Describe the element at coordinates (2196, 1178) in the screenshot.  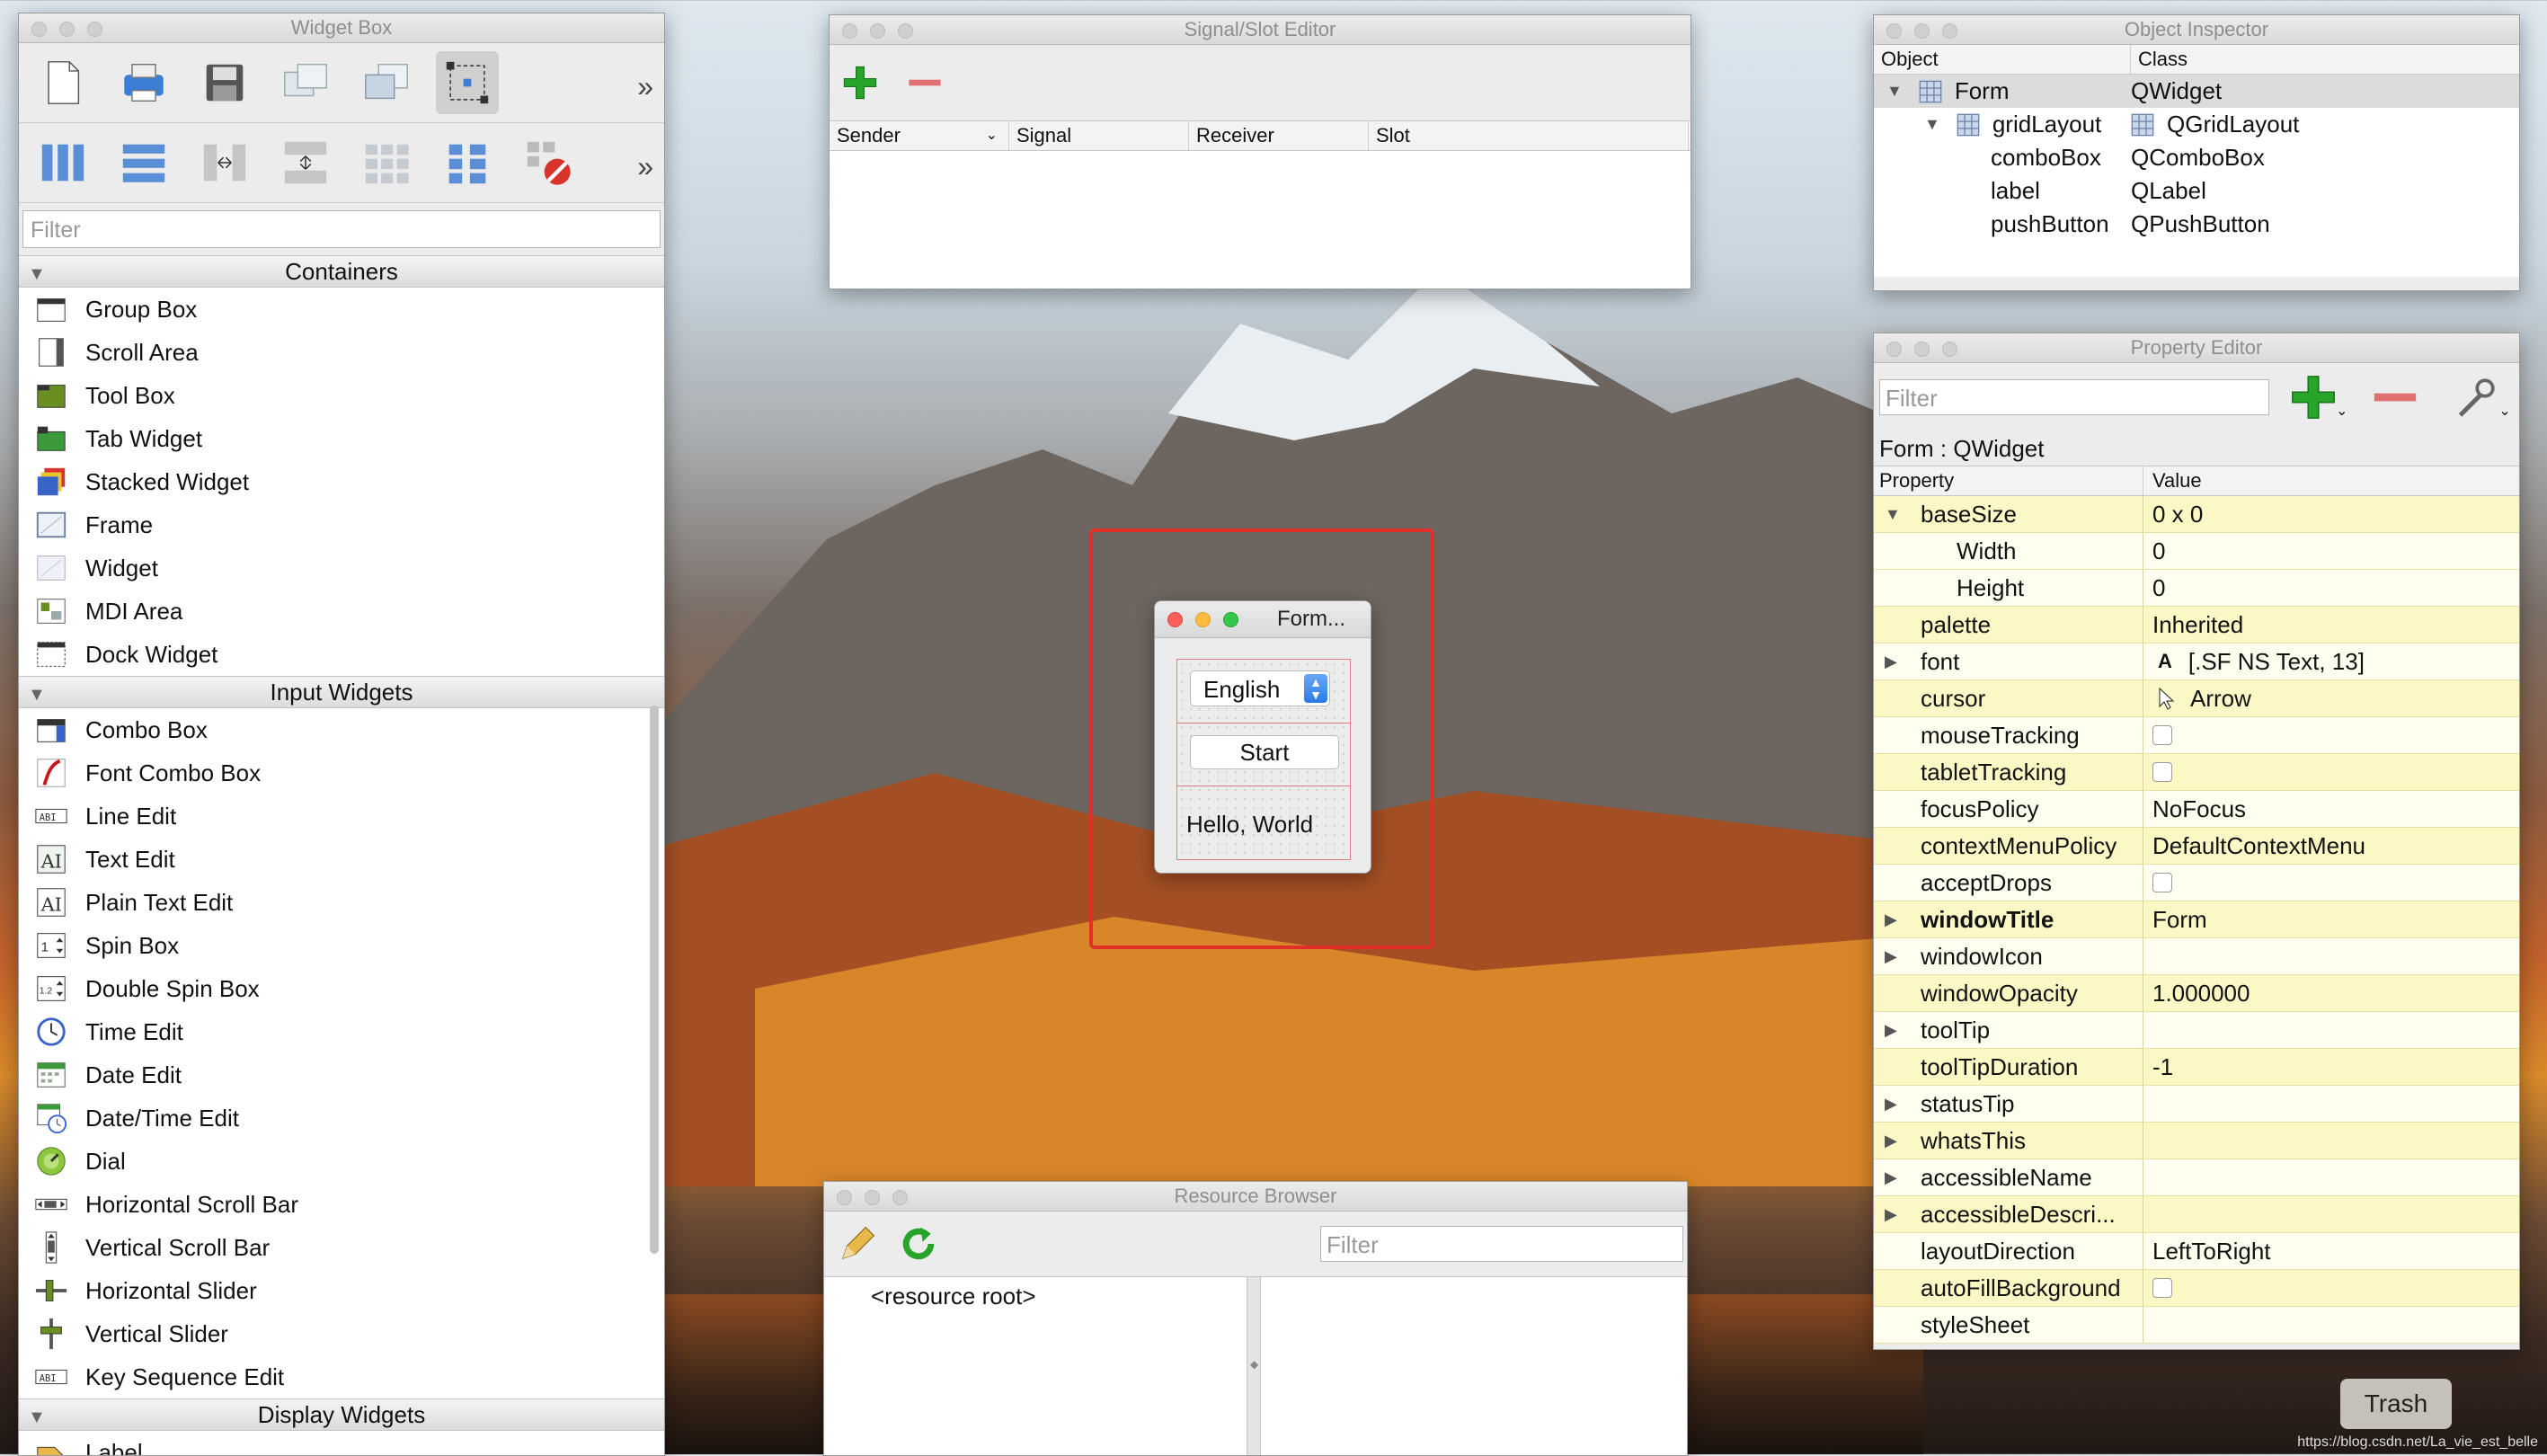
I see `property-row-accessiblename: ▶ accessibleName` at that location.